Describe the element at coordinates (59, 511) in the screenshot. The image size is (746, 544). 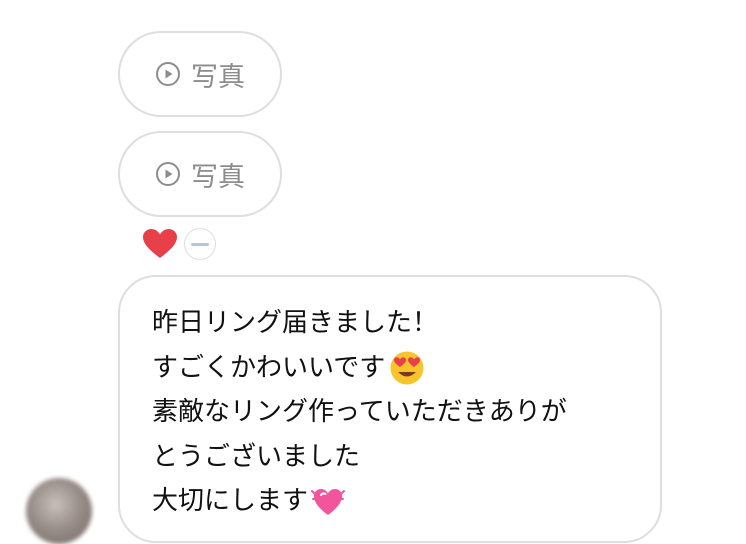
I see `sender-avatar` at that location.